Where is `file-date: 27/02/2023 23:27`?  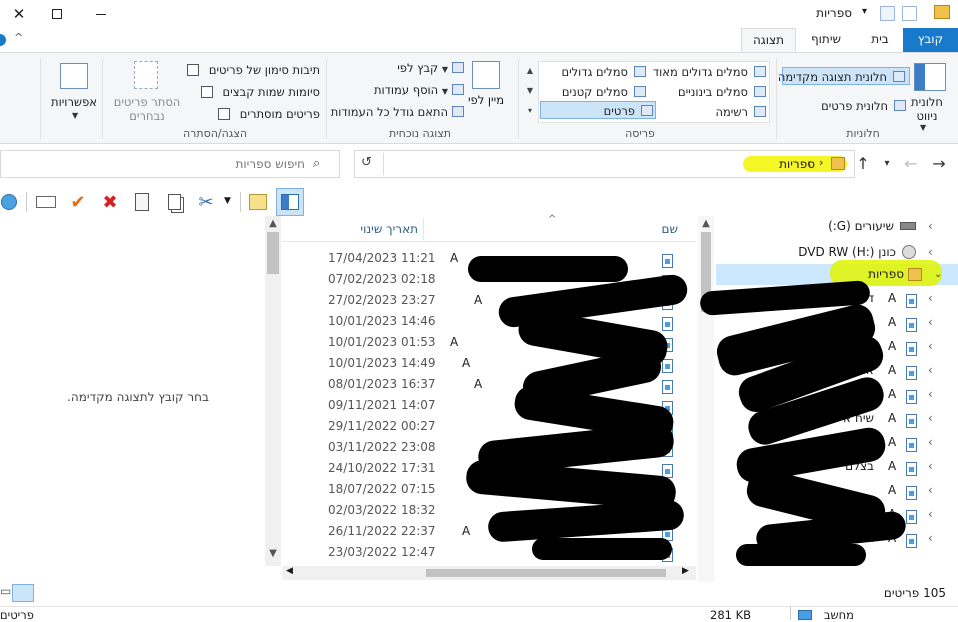
file-date: 27/02/2023 23:27 is located at coordinates (382, 300).